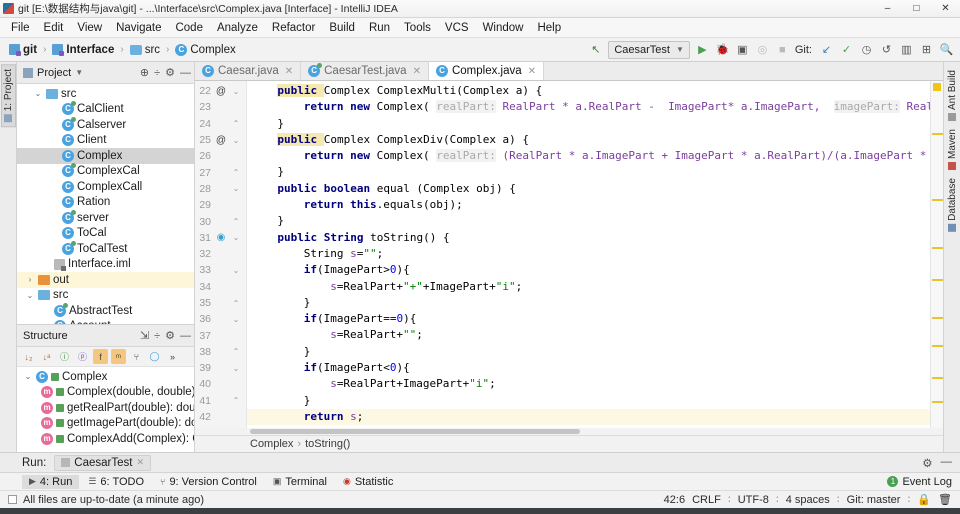 The image size is (960, 514). I want to click on gutter-line: 40, so click(220, 384).